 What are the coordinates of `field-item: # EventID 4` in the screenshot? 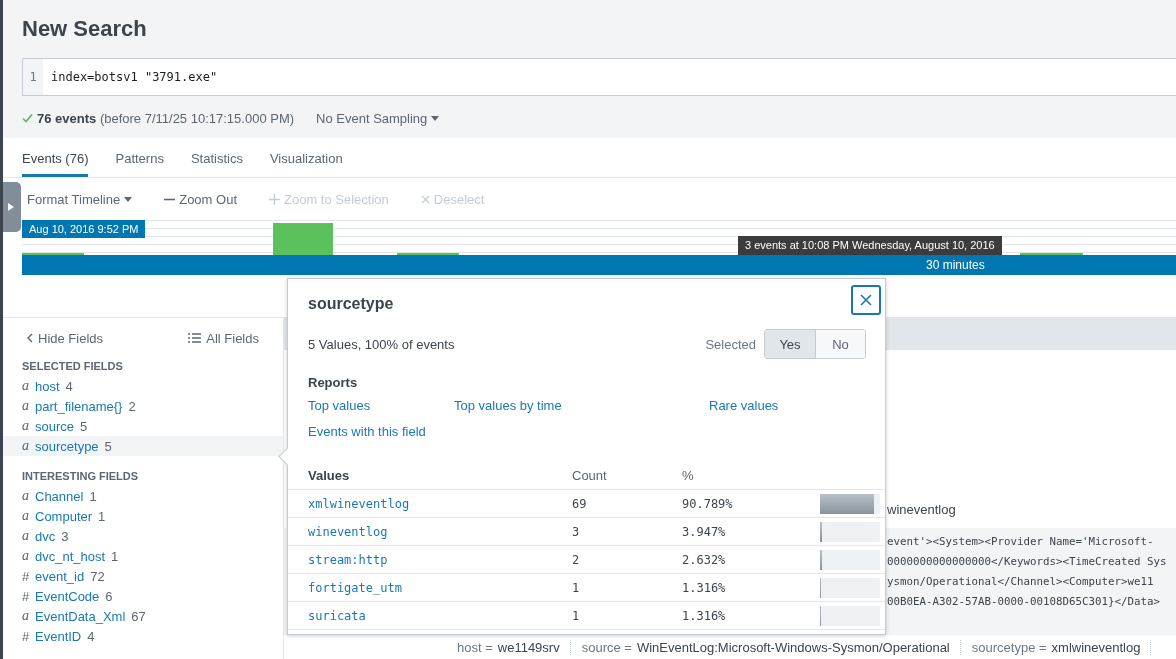 It's located at (143, 636).